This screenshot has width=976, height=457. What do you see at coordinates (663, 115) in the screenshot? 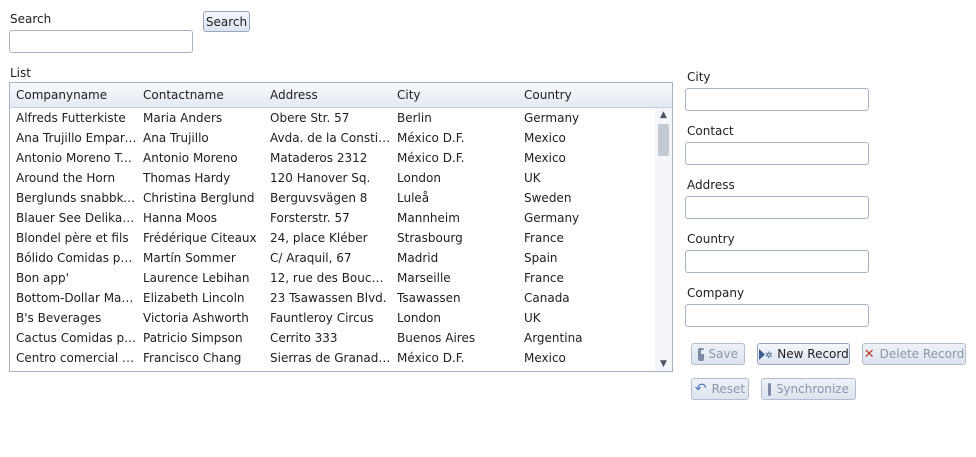
I see `scroll-up-icon: ▲` at bounding box center [663, 115].